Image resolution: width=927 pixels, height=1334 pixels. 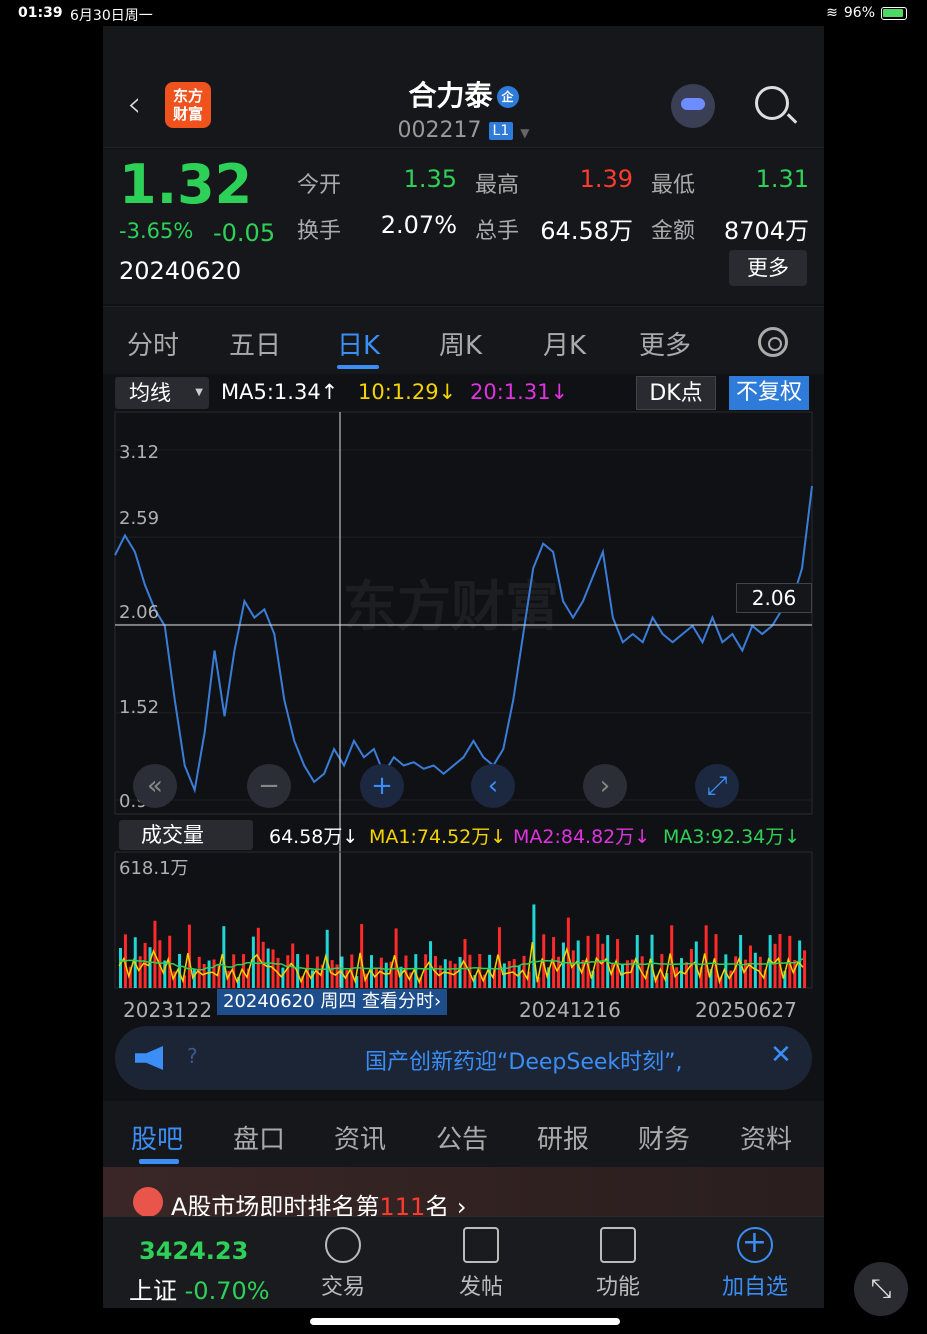 I want to click on cursor-date-label: 20240620 周四 查看分时›, so click(x=332, y=1002).